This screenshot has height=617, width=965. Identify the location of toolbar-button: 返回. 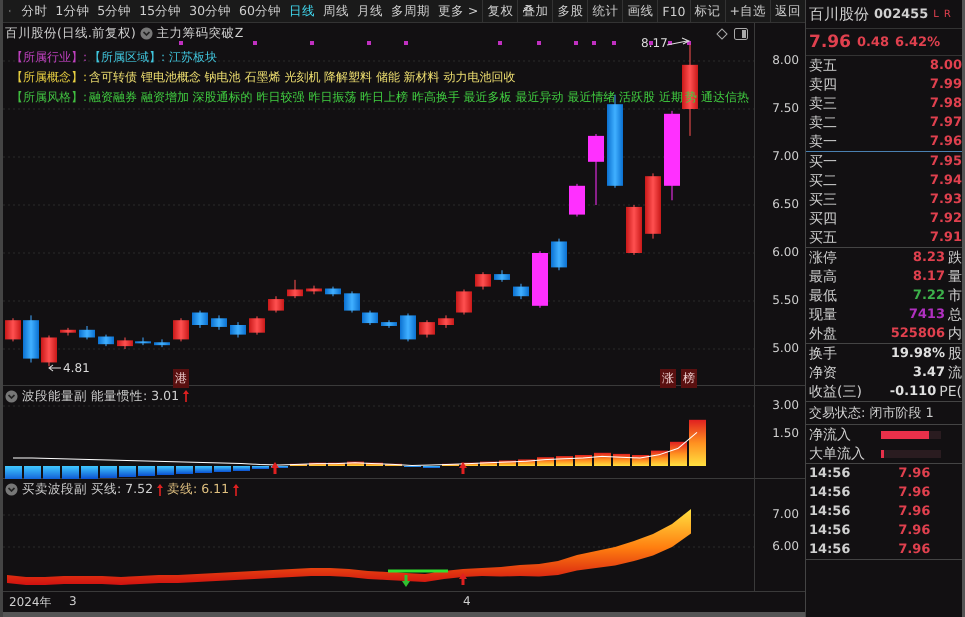
(787, 11).